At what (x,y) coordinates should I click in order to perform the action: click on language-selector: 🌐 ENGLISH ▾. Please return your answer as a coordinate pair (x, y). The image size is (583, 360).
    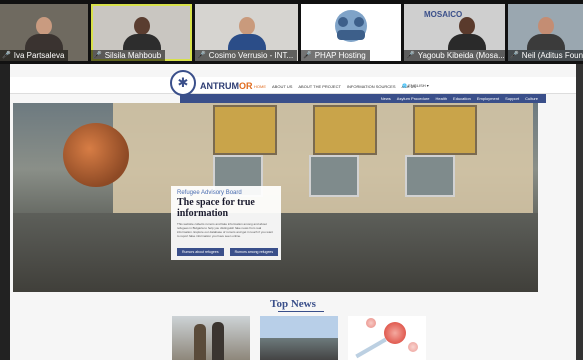
    Looking at the image, I should click on (415, 85).